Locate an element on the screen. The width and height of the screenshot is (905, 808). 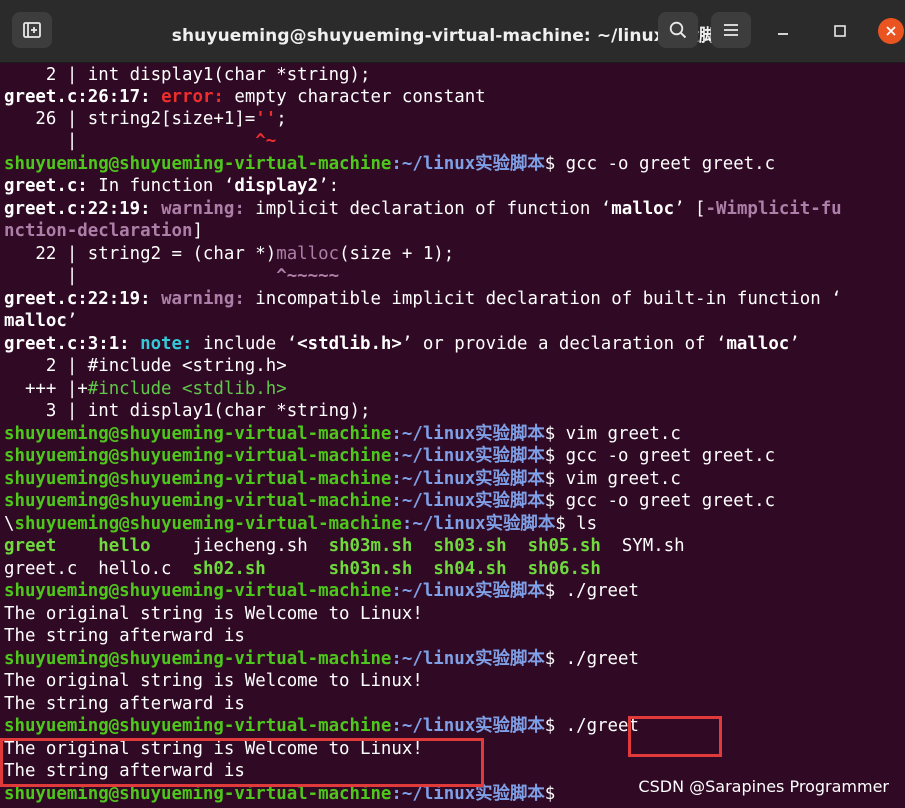
terminal-line: | ^~~~~~ is located at coordinates (172, 276).